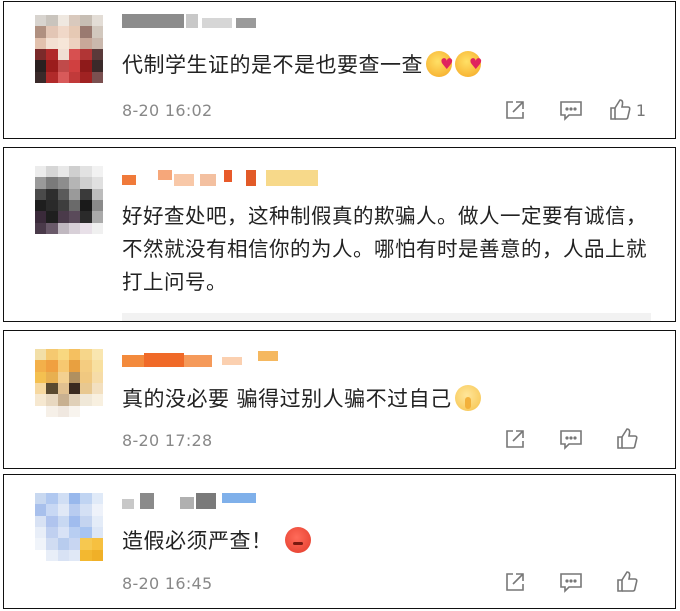 The height and width of the screenshot is (611, 680). I want to click on shush-emoji, so click(467, 398).